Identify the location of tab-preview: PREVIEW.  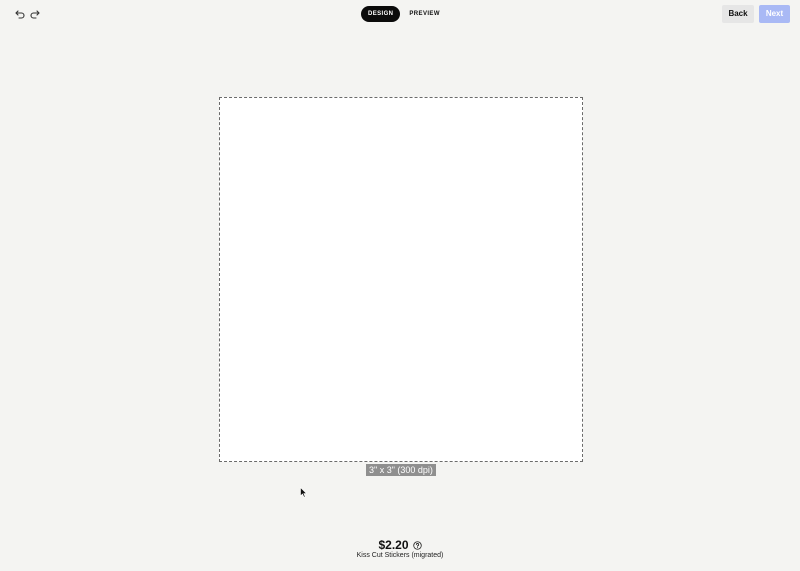
(424, 14).